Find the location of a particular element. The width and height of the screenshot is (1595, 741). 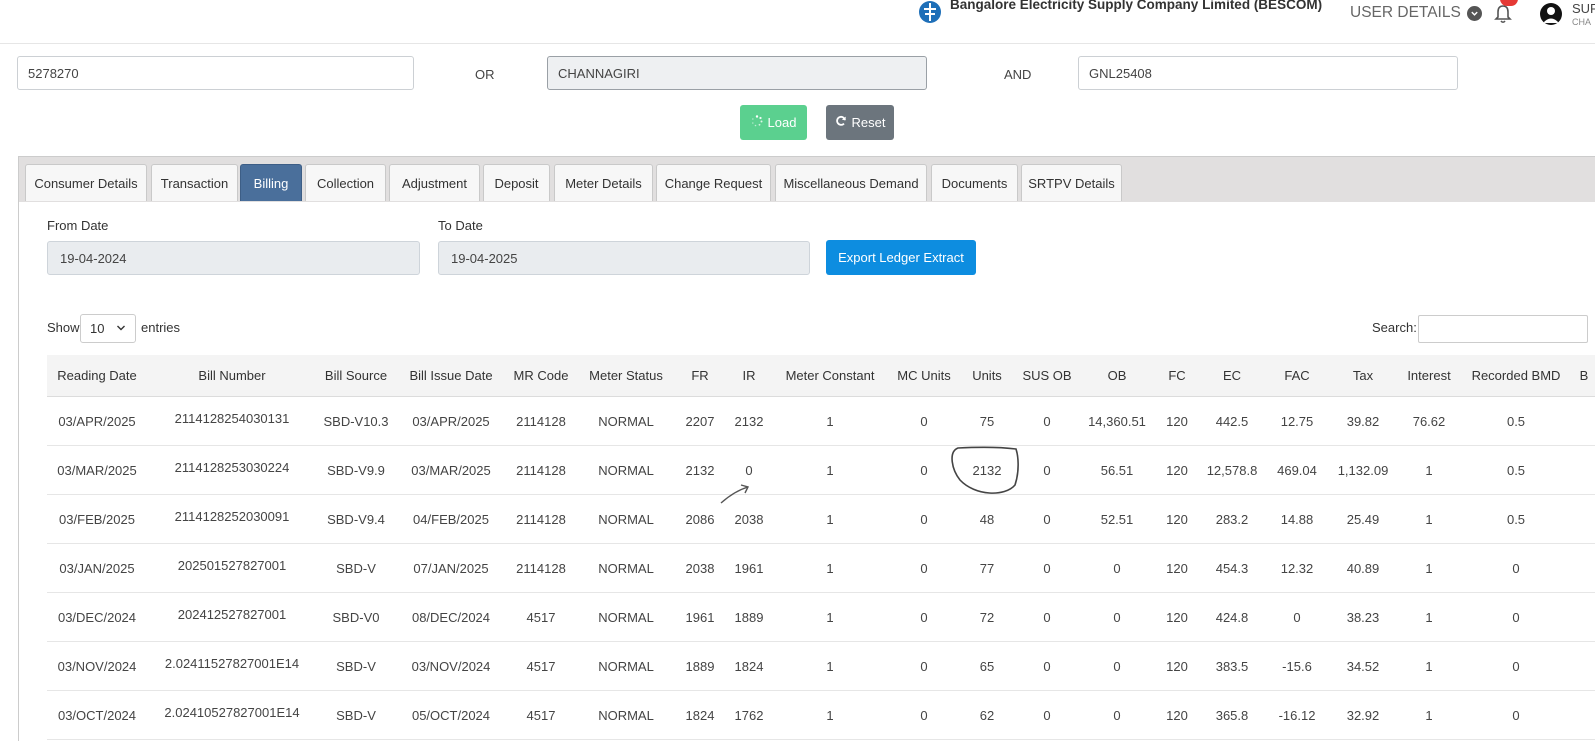

cell-tax: 39.82 is located at coordinates (1363, 421).